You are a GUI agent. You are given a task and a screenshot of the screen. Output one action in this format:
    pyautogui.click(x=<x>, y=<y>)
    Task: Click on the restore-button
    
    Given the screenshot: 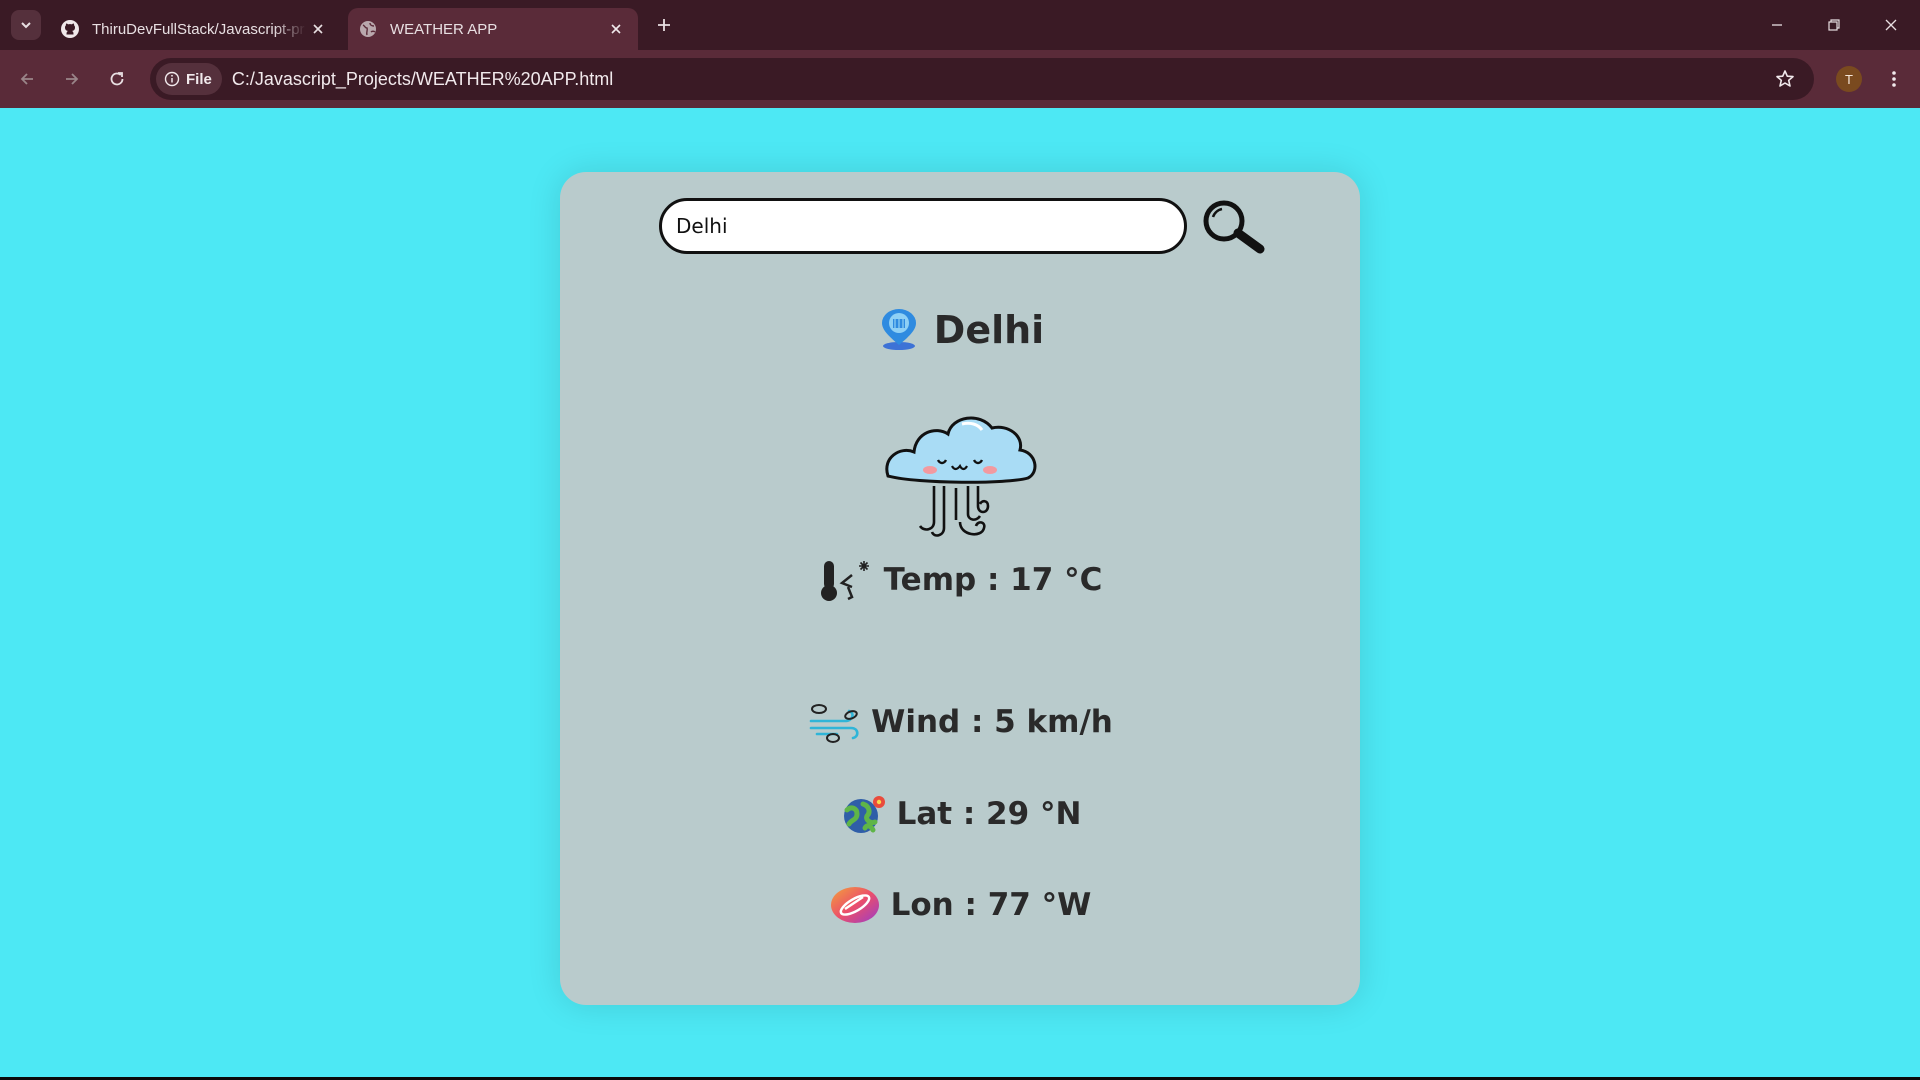 What is the action you would take?
    pyautogui.click(x=1834, y=25)
    